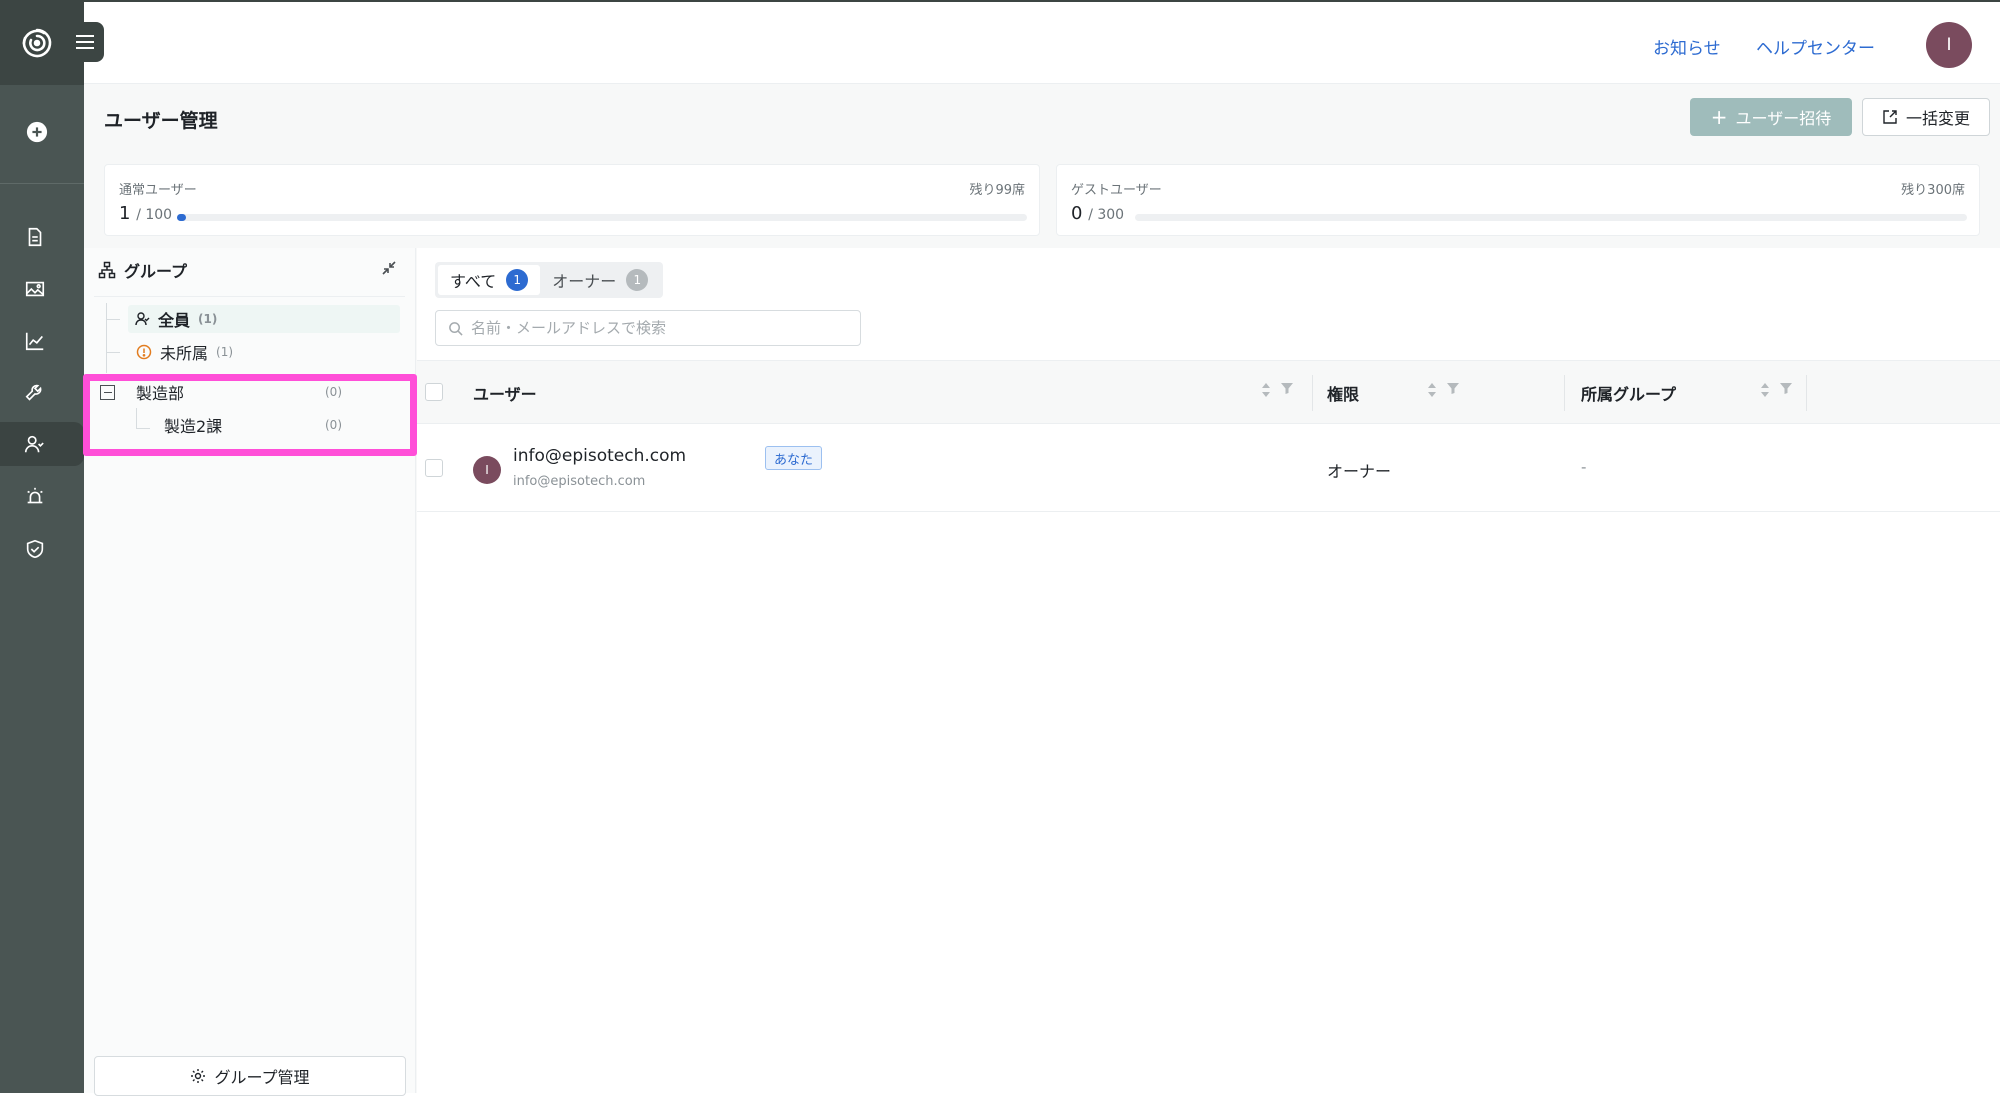 The height and width of the screenshot is (1096, 2000). I want to click on role-column-controls, so click(1443, 390).